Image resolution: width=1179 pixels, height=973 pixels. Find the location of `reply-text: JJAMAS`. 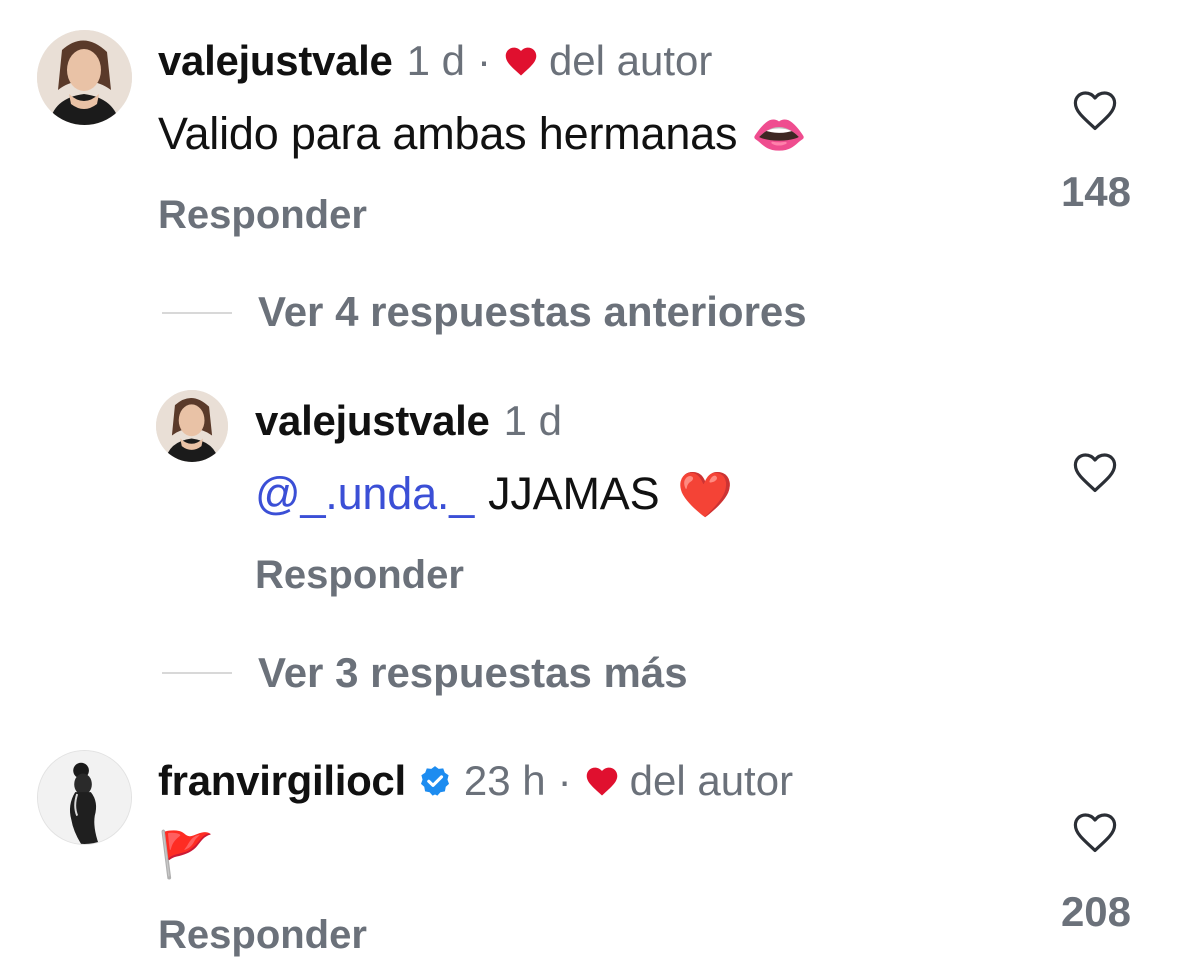

reply-text: JJAMAS is located at coordinates (574, 493).